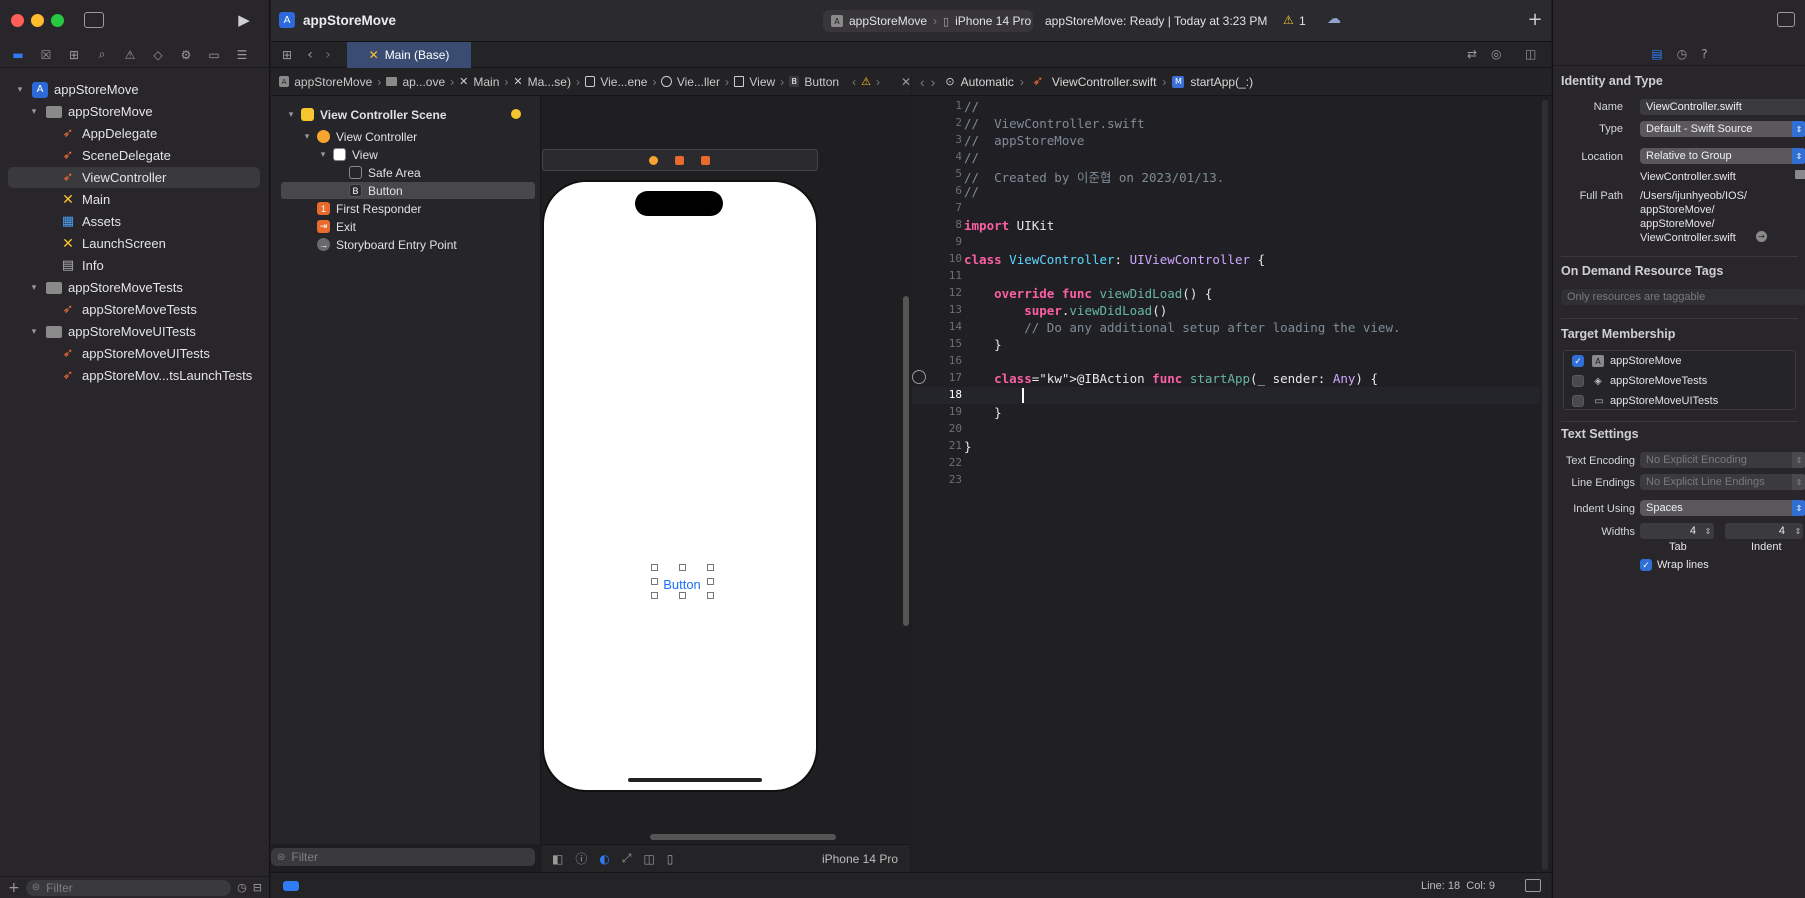 The width and height of the screenshot is (1805, 898). Describe the element at coordinates (409, 55) in the screenshot. I see `tab-main-base: ✕ Main (Base)` at that location.